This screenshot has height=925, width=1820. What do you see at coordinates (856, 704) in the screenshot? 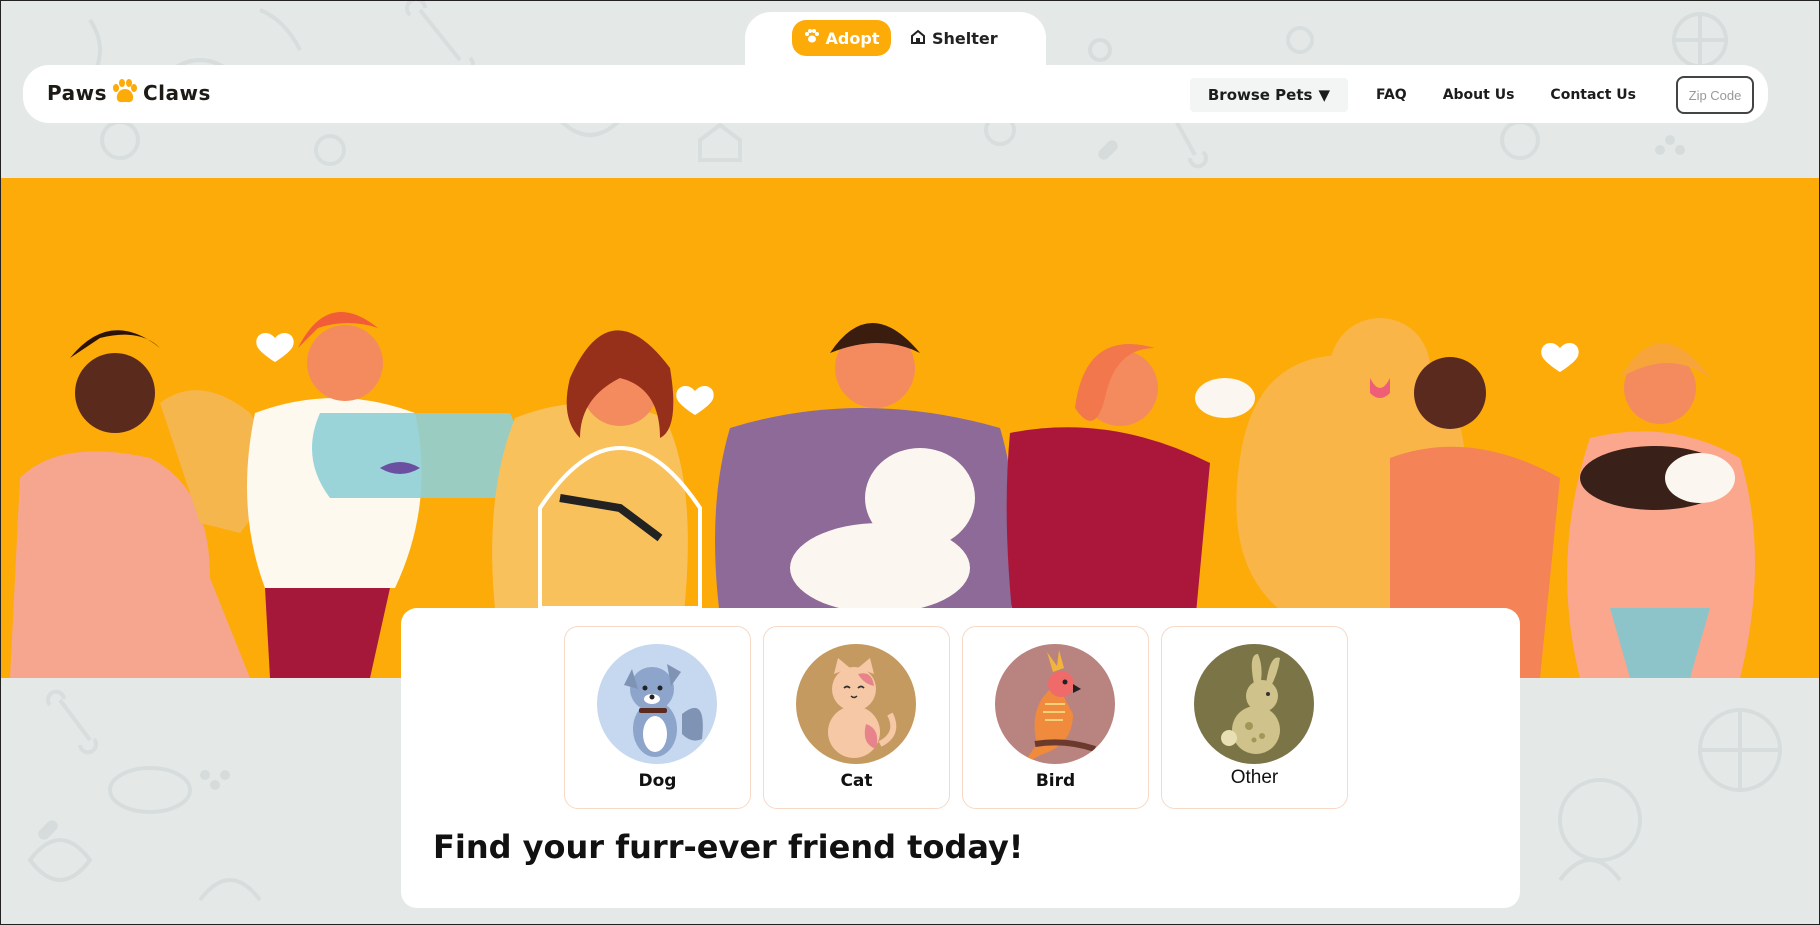
I see `cat-icon` at bounding box center [856, 704].